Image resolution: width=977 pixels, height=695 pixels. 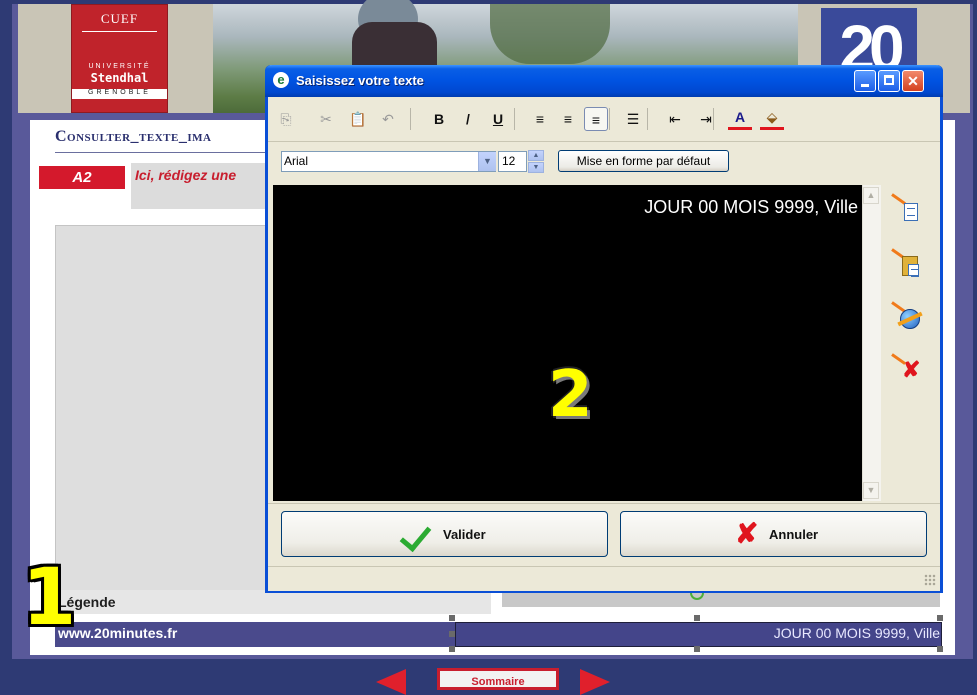 What do you see at coordinates (772, 118) in the screenshot?
I see `highlight-icon: ⬙` at bounding box center [772, 118].